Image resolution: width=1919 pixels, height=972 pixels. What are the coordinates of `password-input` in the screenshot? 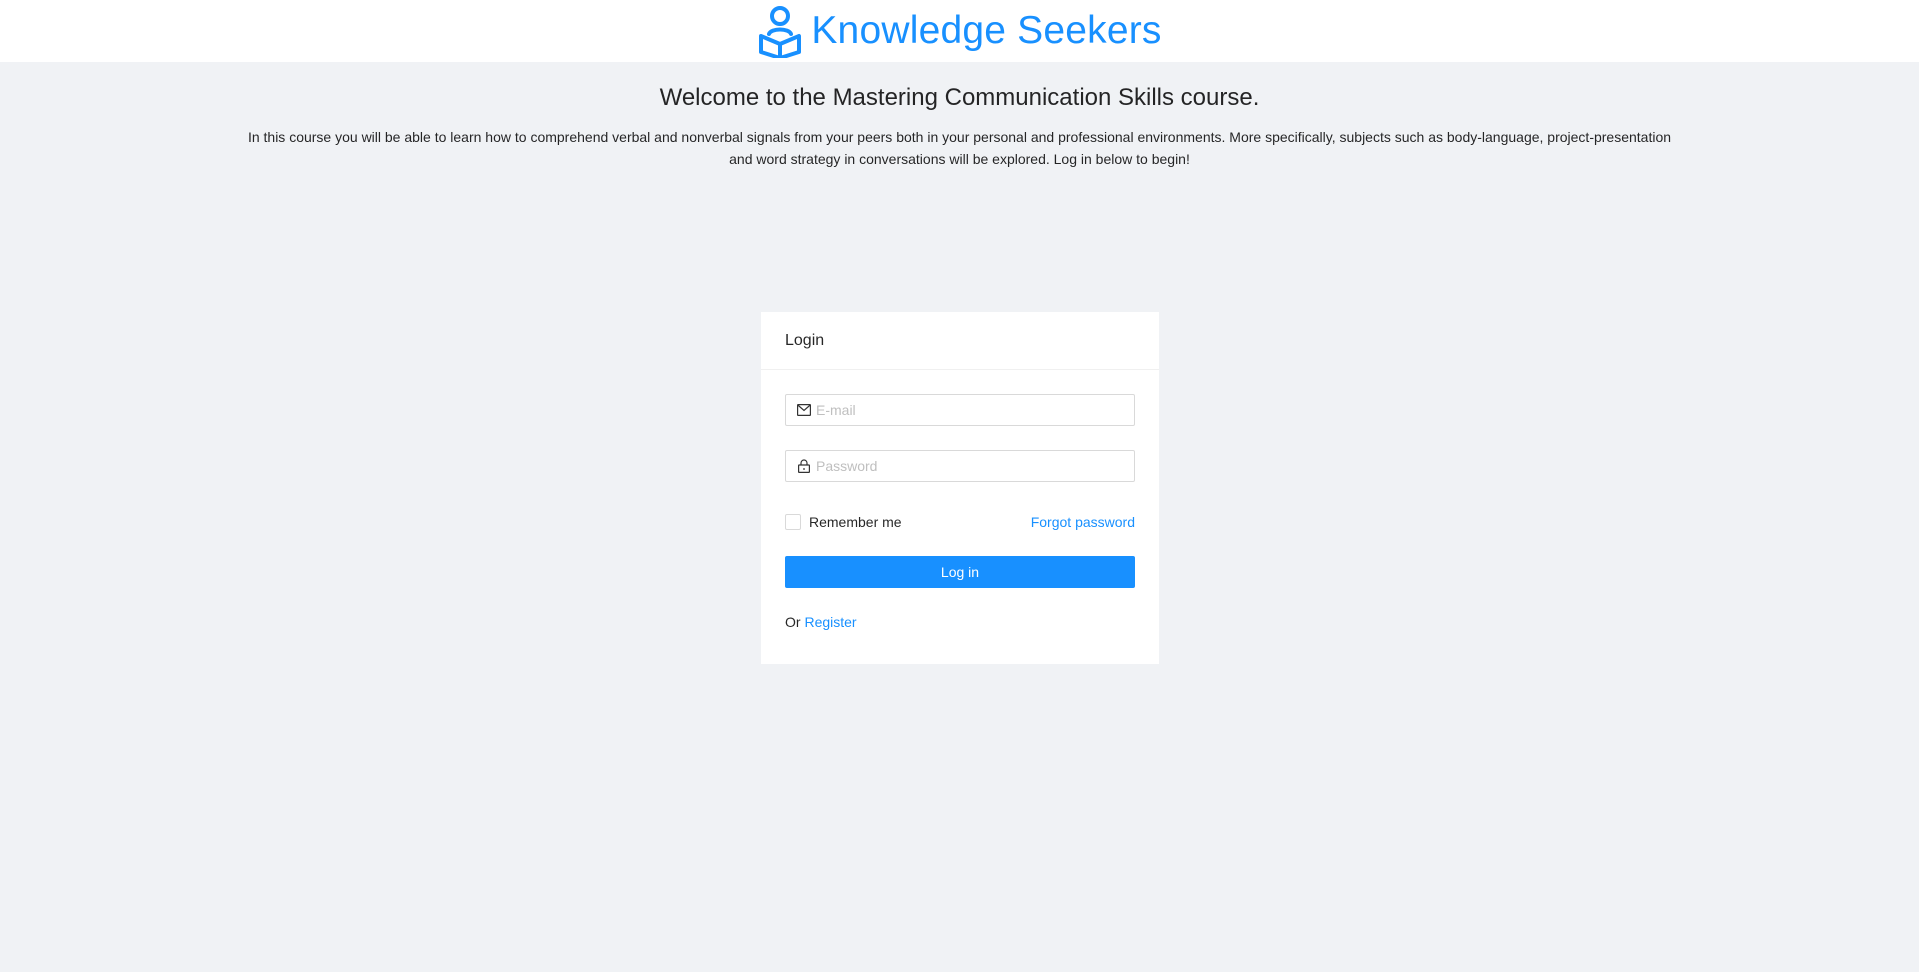 It's located at (969, 466).